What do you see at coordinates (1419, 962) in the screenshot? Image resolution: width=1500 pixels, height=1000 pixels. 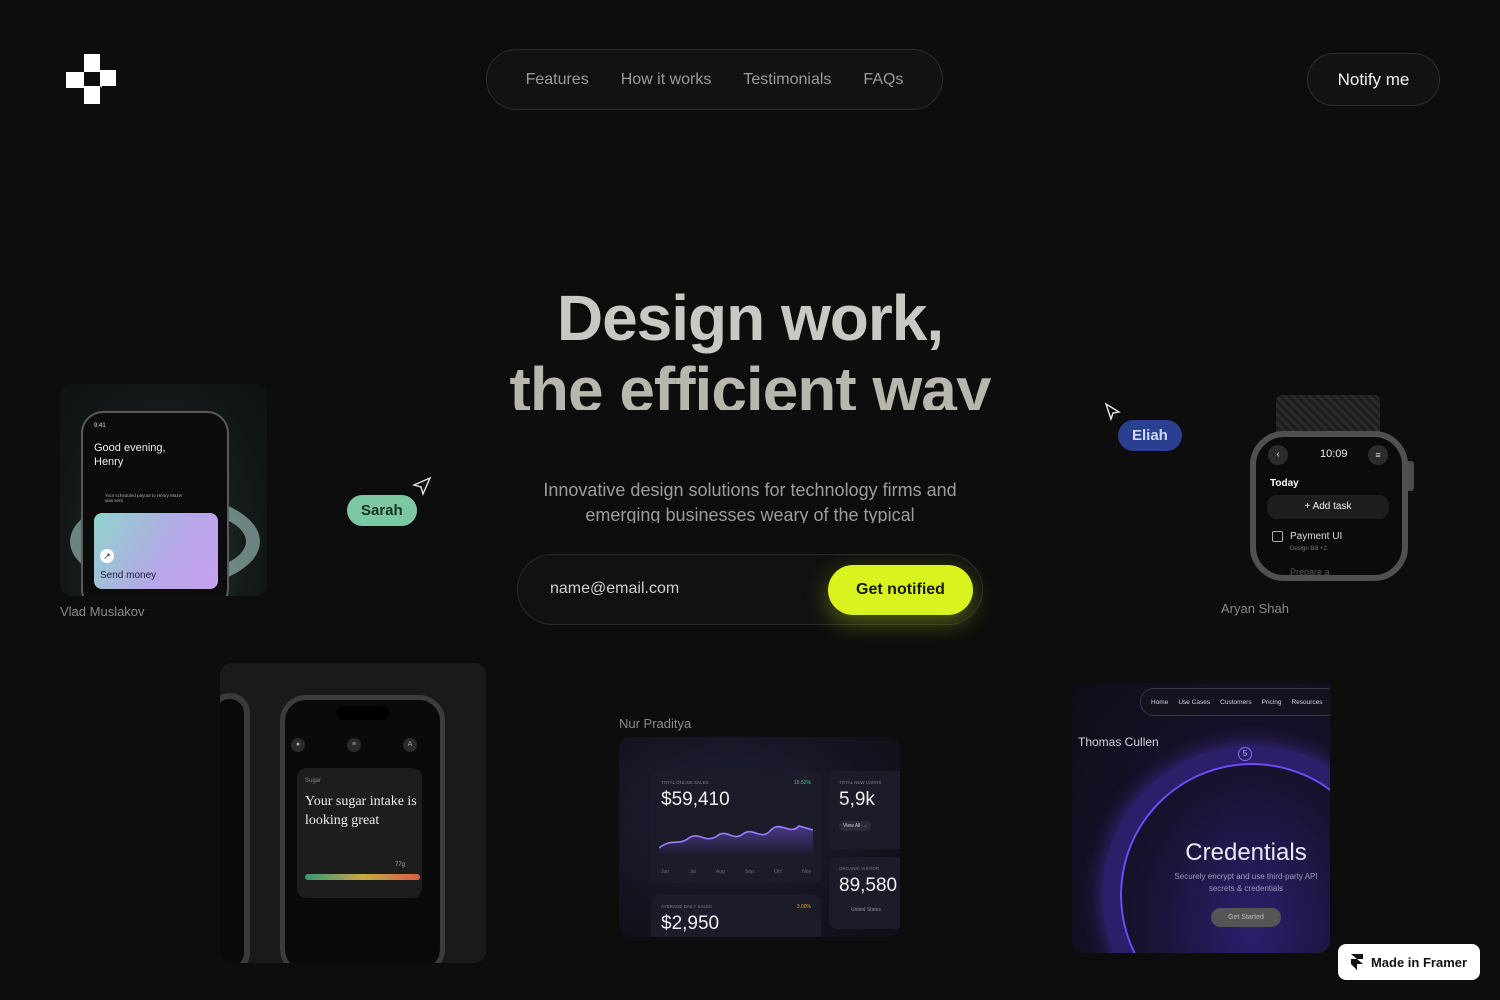 I see `badge-label: Made in Framer` at bounding box center [1419, 962].